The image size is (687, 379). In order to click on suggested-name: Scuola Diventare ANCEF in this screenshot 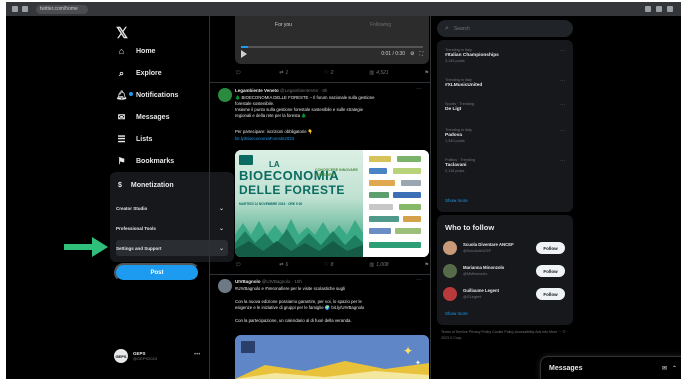, I will do `click(488, 244)`.